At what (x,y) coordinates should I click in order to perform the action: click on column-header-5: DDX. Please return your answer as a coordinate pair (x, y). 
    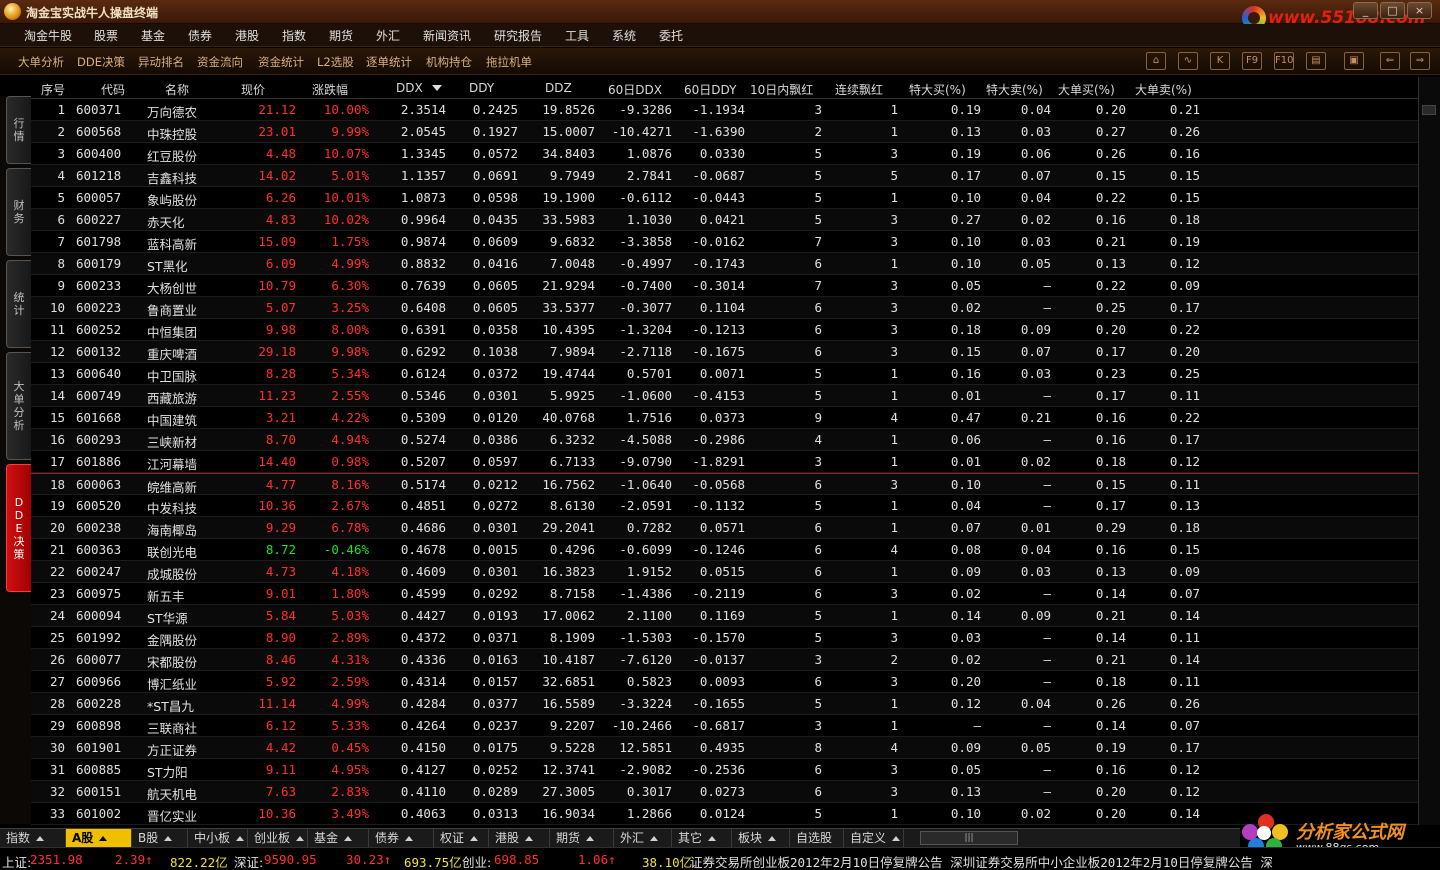
    Looking at the image, I should click on (409, 88).